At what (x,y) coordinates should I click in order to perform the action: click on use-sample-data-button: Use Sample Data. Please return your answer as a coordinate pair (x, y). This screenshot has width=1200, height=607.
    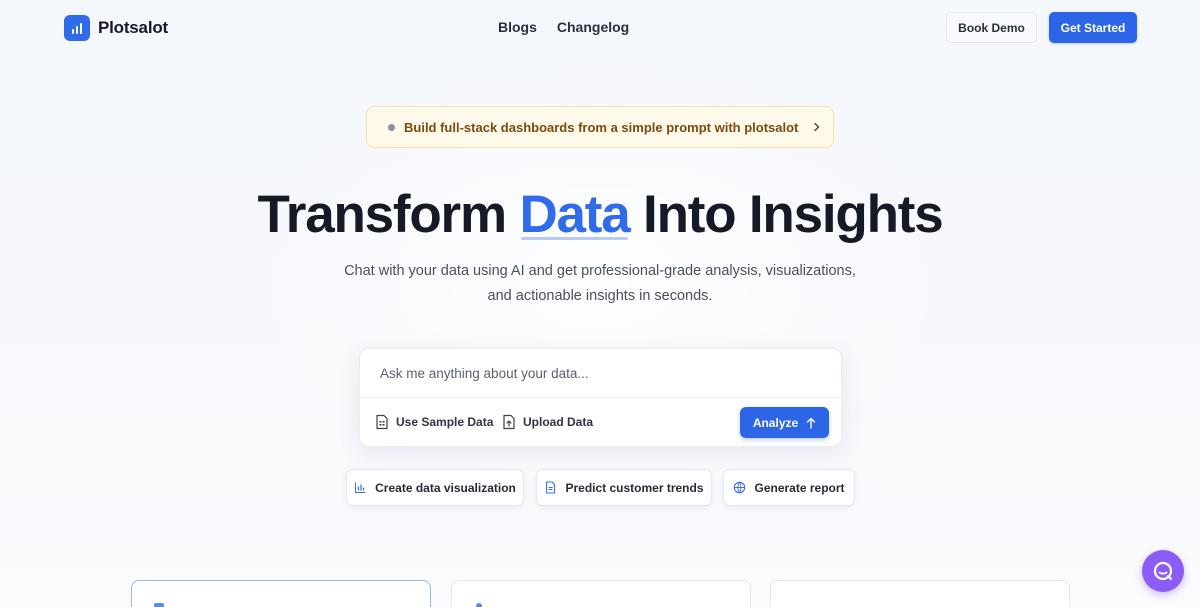
    Looking at the image, I should click on (434, 422).